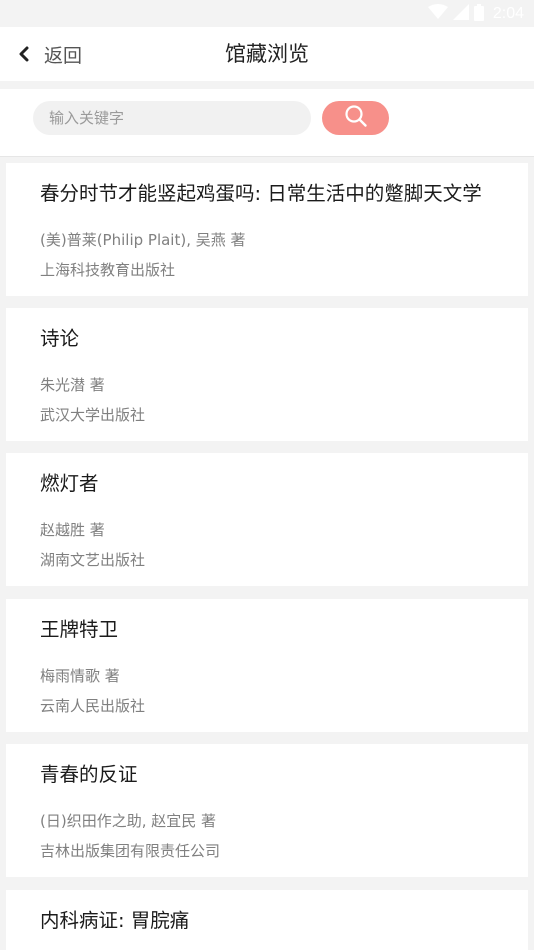 This screenshot has width=534, height=950. What do you see at coordinates (267, 54) in the screenshot?
I see `nav-bar: 返回 馆藏浏览` at bounding box center [267, 54].